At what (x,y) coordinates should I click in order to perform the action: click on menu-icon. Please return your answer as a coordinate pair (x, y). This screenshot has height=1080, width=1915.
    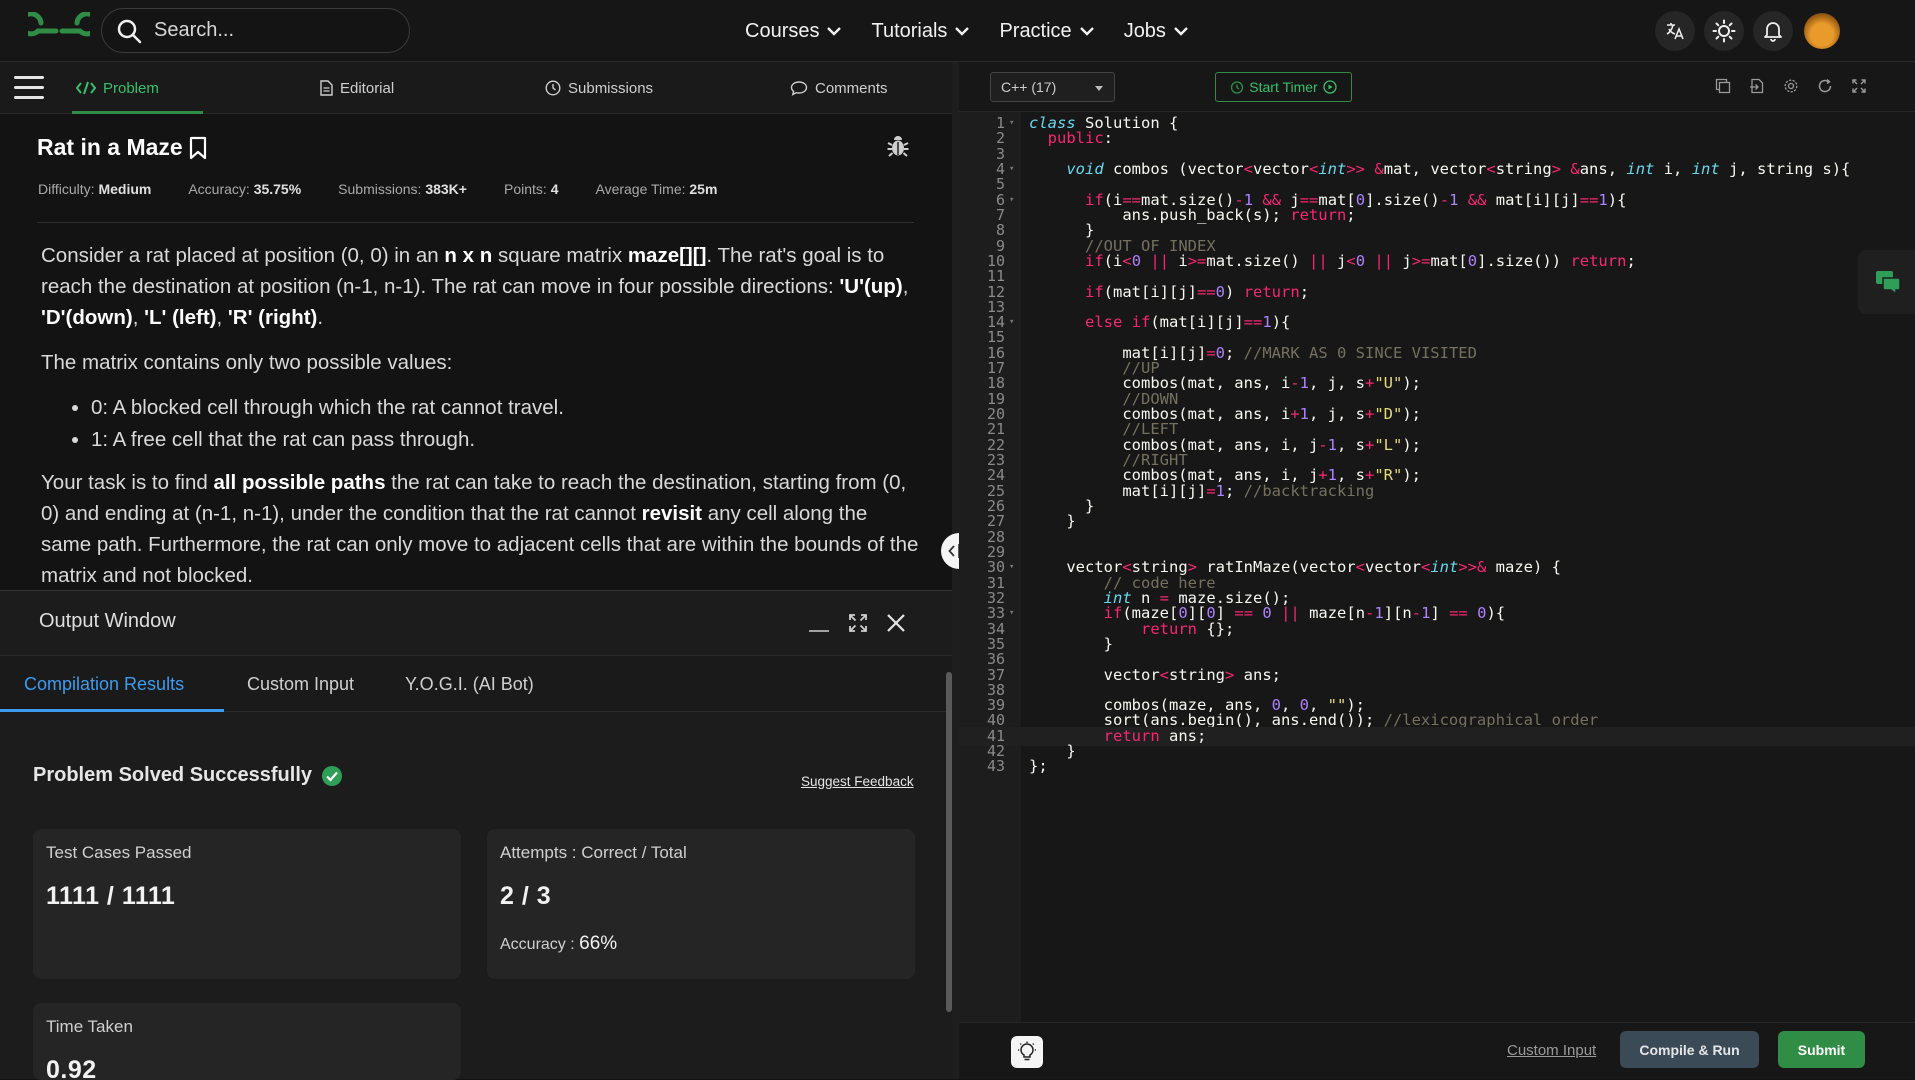
    Looking at the image, I should click on (29, 88).